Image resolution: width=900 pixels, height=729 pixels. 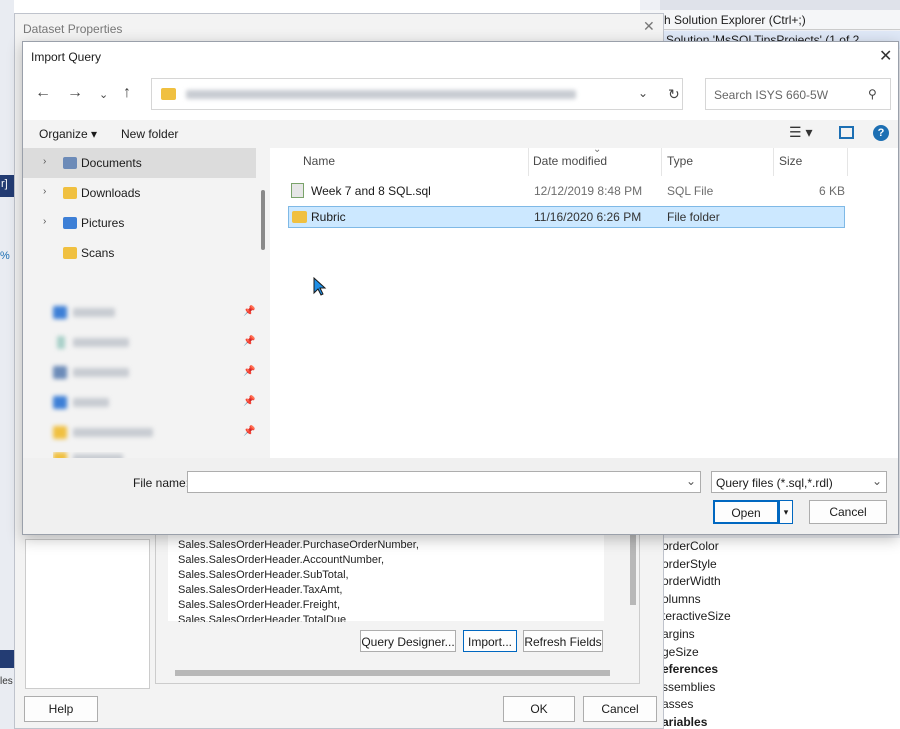 I want to click on file-name-input: ⌄, so click(x=444, y=482).